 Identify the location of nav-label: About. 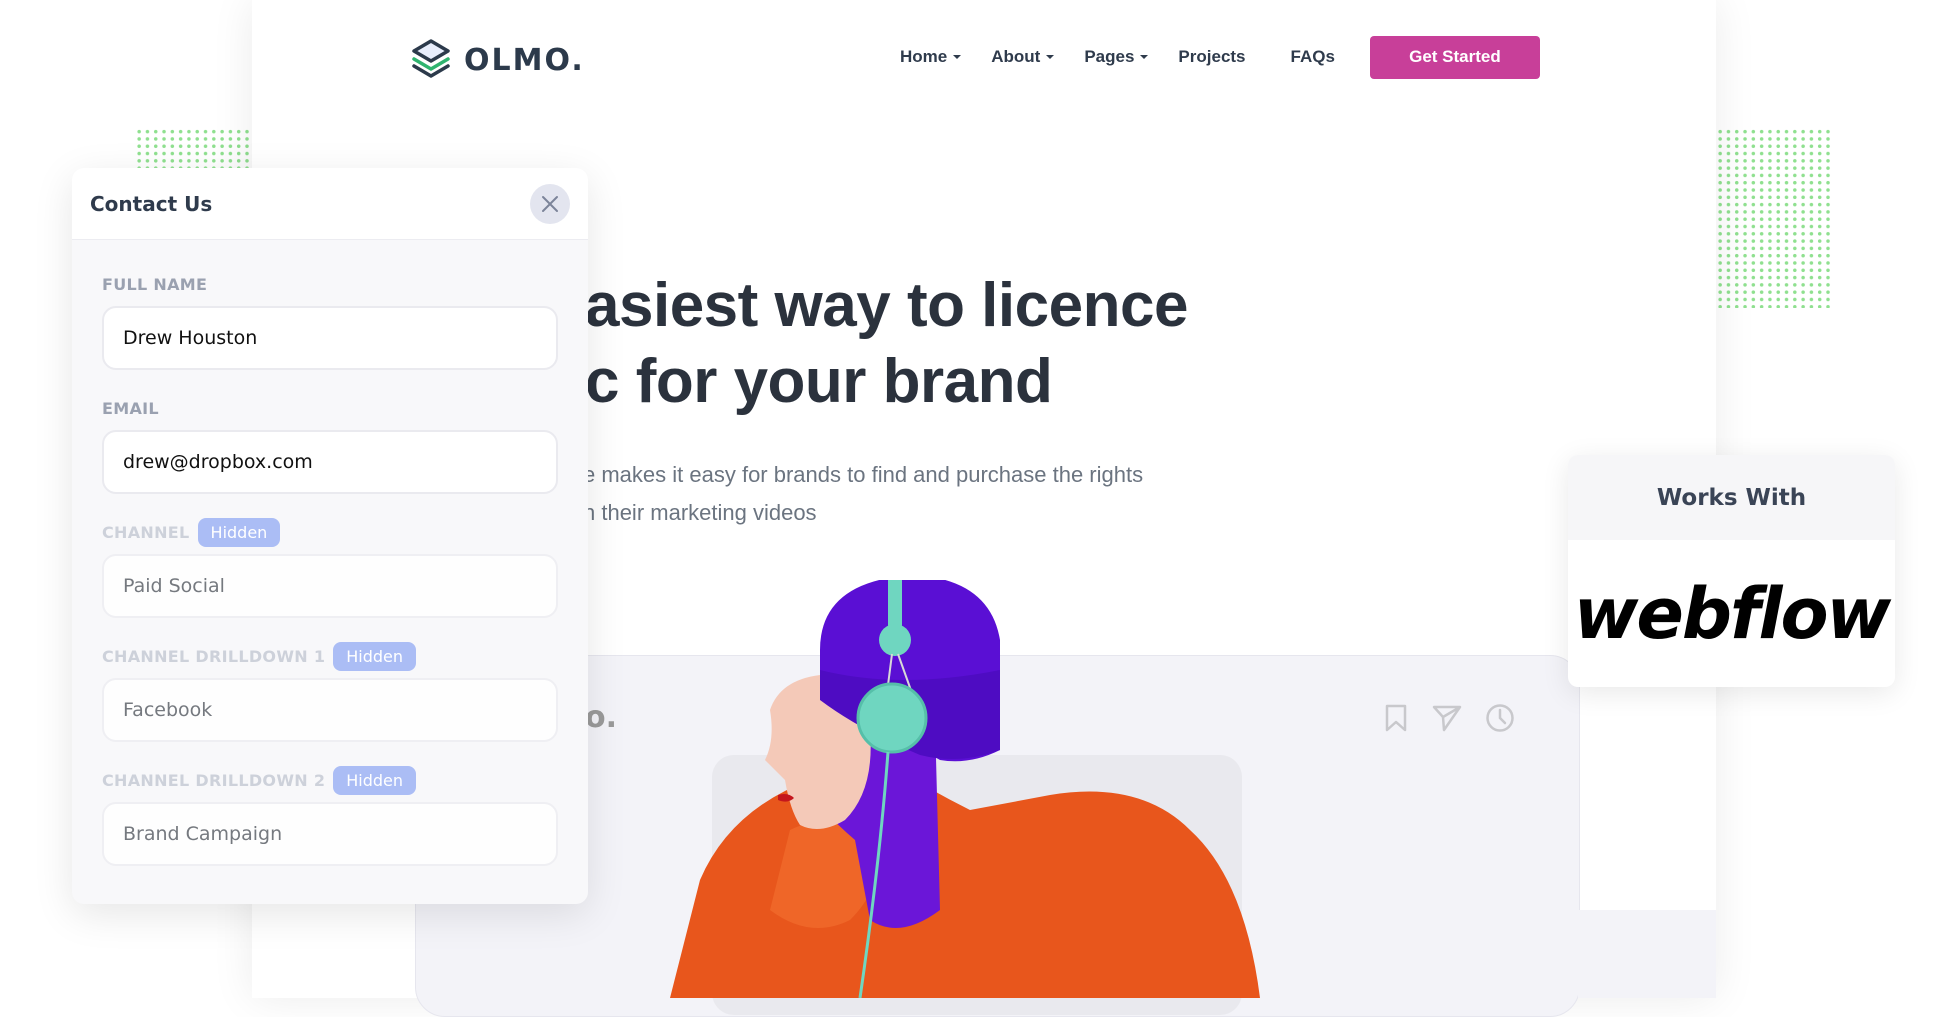
(1016, 56).